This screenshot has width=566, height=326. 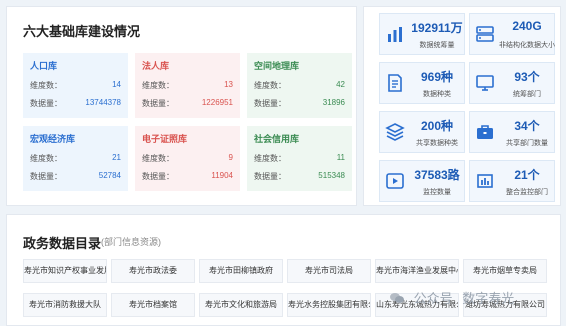 What do you see at coordinates (277, 66) in the screenshot?
I see `library-name: 空间地理库` at bounding box center [277, 66].